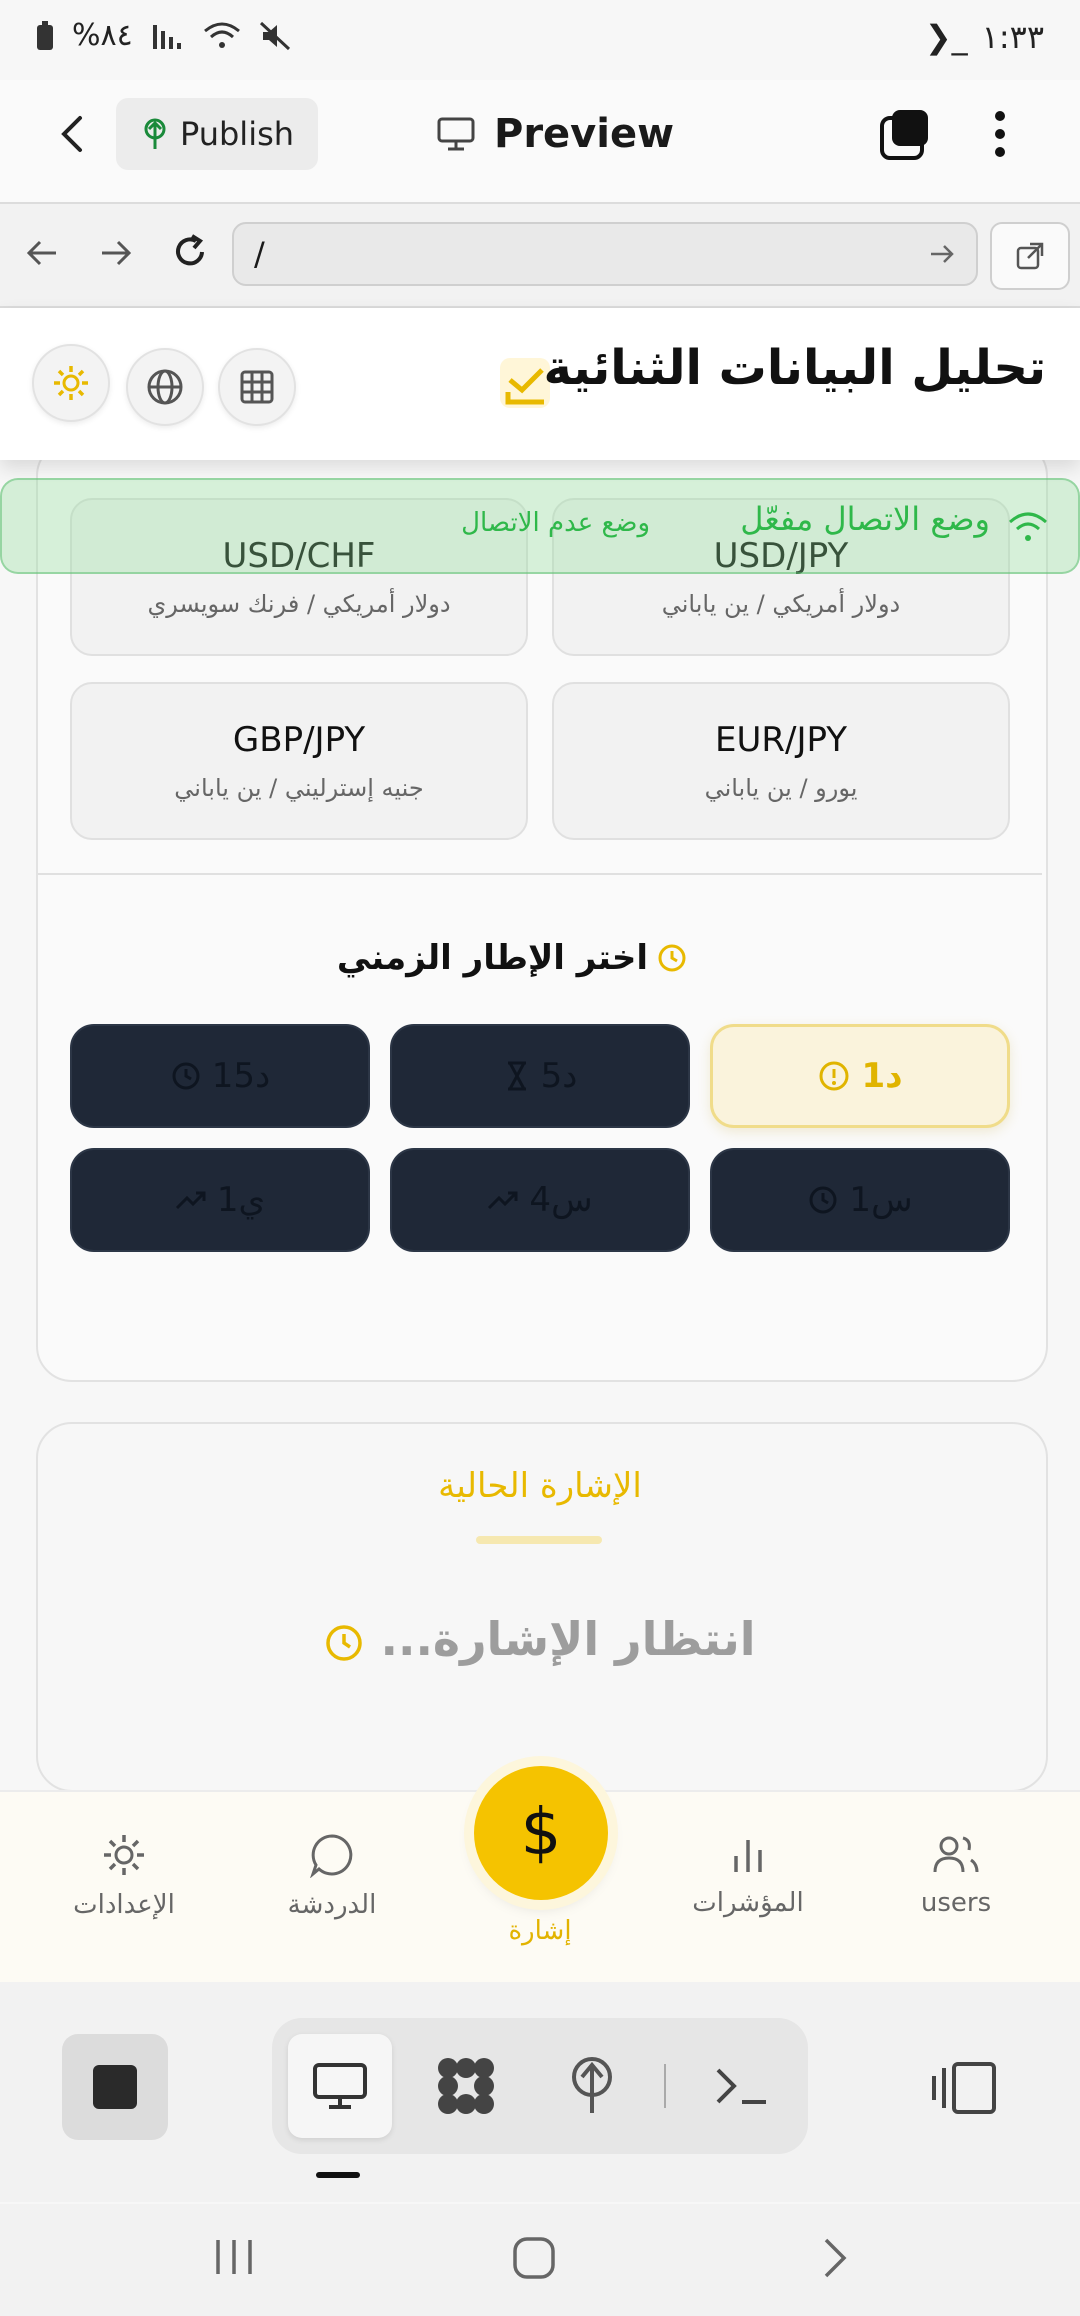 The width and height of the screenshot is (1080, 2316). I want to click on timeframe-1d-button: 1ي, so click(220, 1200).